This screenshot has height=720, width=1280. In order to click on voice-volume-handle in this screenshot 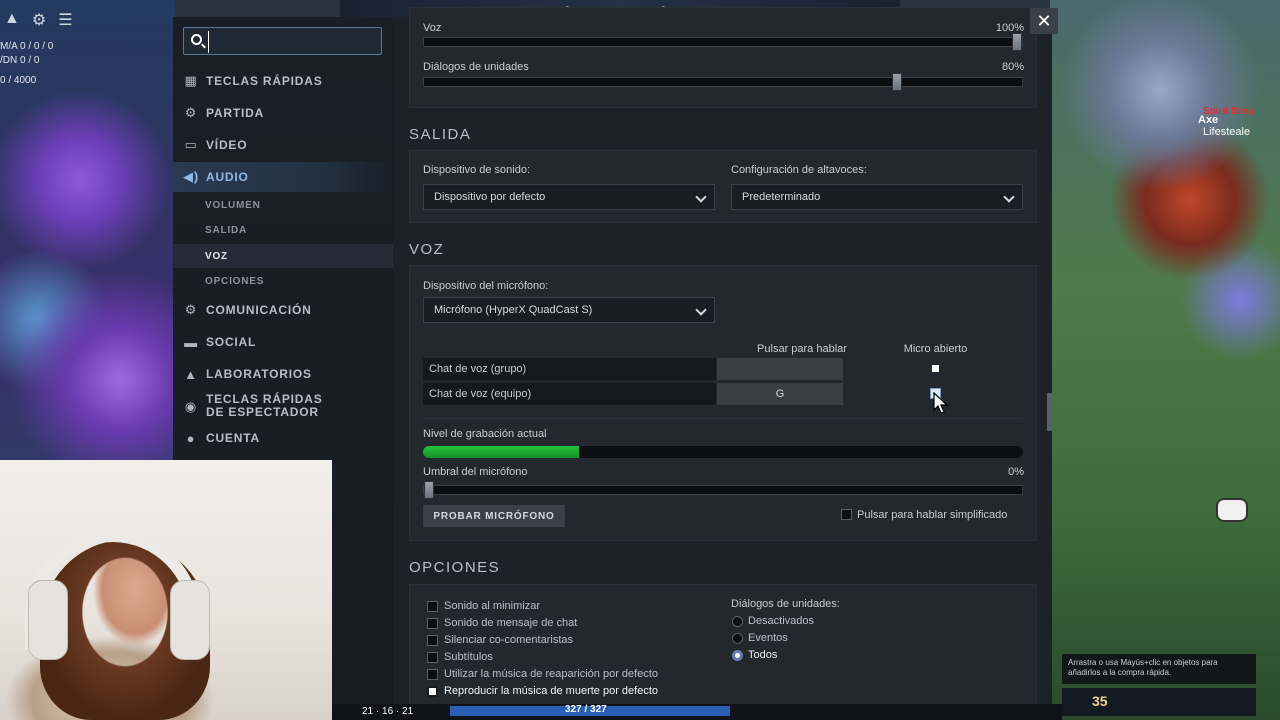, I will do `click(1017, 42)`.